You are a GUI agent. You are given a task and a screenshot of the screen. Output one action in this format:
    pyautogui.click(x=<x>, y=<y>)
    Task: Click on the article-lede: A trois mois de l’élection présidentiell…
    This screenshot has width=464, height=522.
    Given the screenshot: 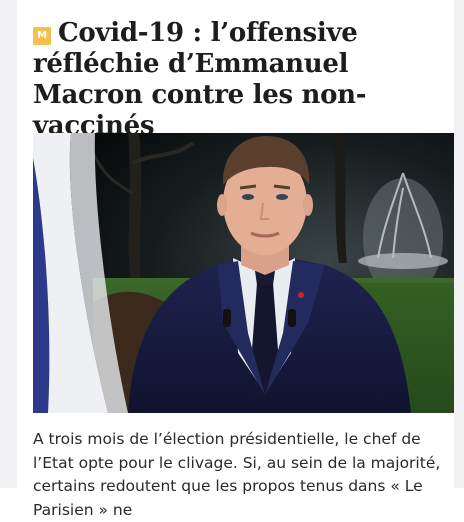 What is the action you would take?
    pyautogui.click(x=237, y=474)
    